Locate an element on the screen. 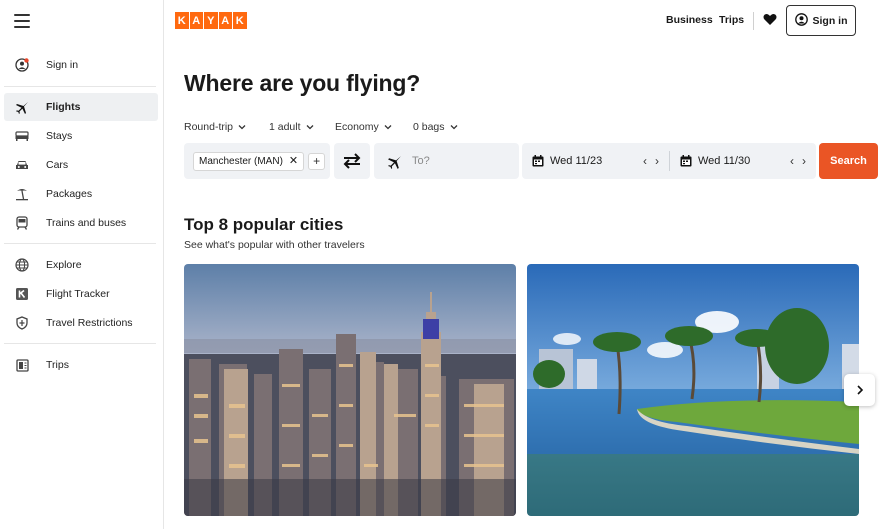 Image resolution: width=880 pixels, height=529 pixels. dates-field: Wed 11/23 ‹ › Wed 11/30 ‹ › is located at coordinates (669, 161).